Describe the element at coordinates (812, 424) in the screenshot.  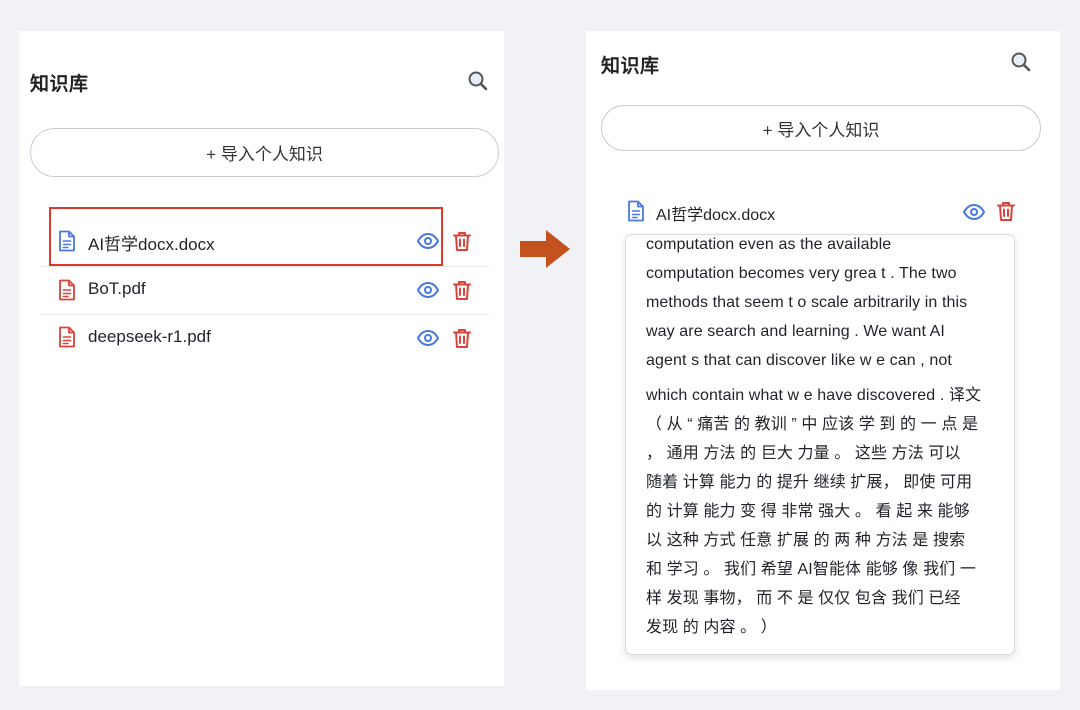
I see `preview-line: （ 从 “ 痛苦 的 教训 ” 中 应该 学 到 的 一 点 是` at that location.